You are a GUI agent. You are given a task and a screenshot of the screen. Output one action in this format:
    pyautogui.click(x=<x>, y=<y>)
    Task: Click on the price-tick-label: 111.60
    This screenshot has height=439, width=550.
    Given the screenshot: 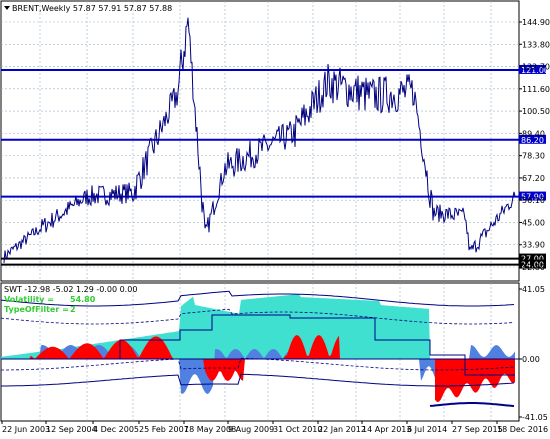 What is the action you would take?
    pyautogui.click(x=536, y=89)
    